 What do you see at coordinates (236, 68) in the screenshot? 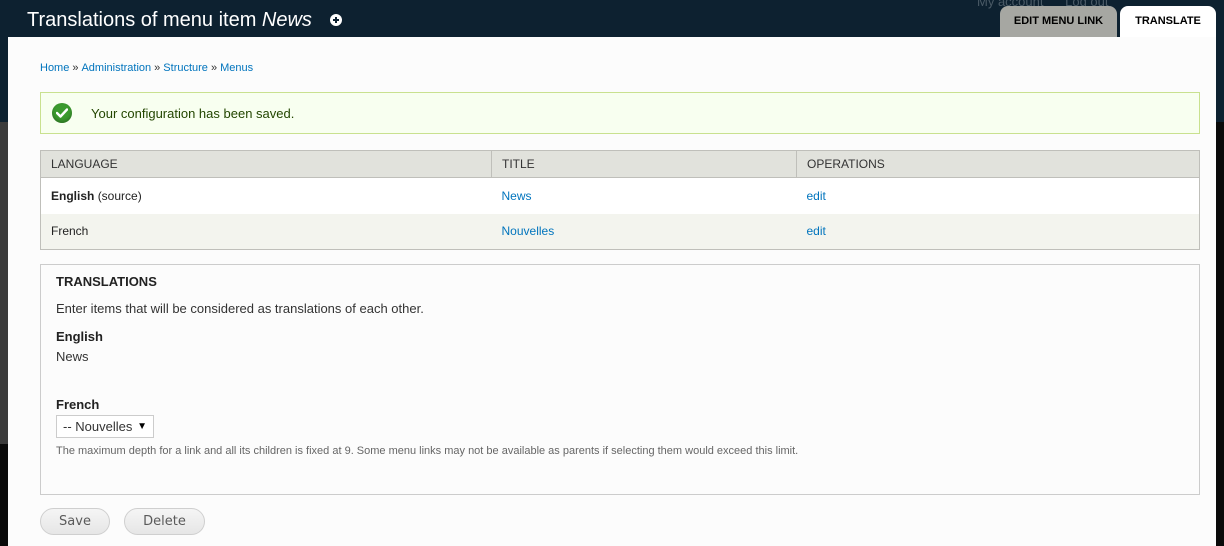
I see `breadcrumb-menus: Menus` at bounding box center [236, 68].